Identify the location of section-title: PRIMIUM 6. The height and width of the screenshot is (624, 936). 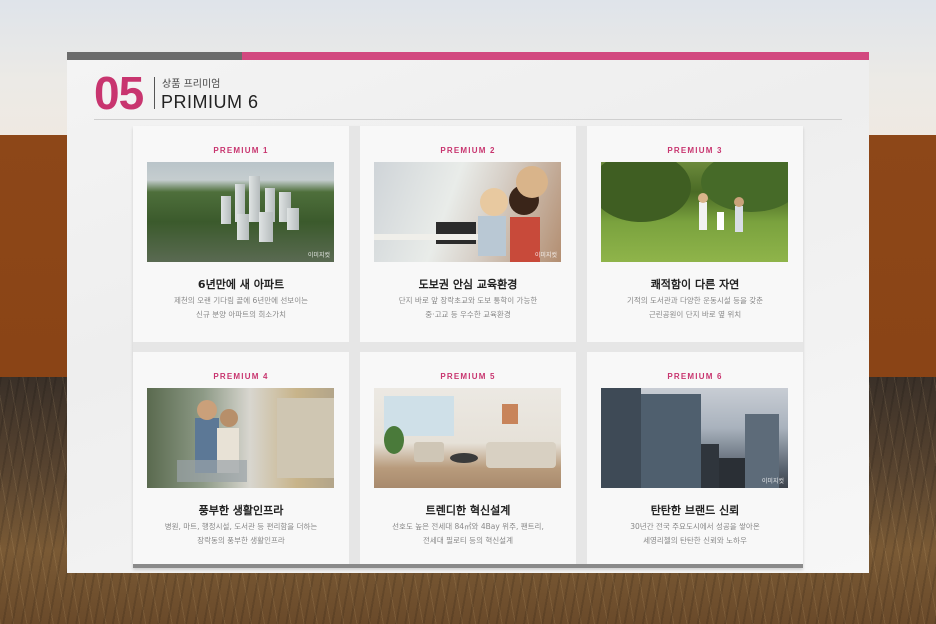
(210, 102).